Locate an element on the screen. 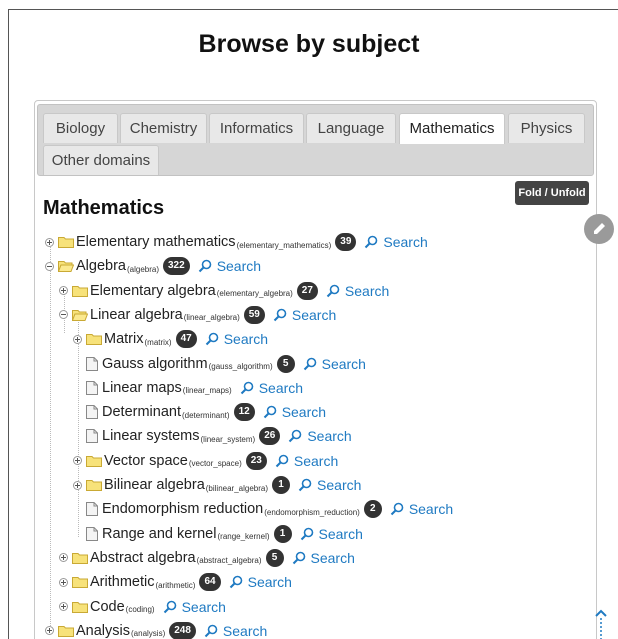  tree-item-label: Bilinear algebra is located at coordinates (154, 485).